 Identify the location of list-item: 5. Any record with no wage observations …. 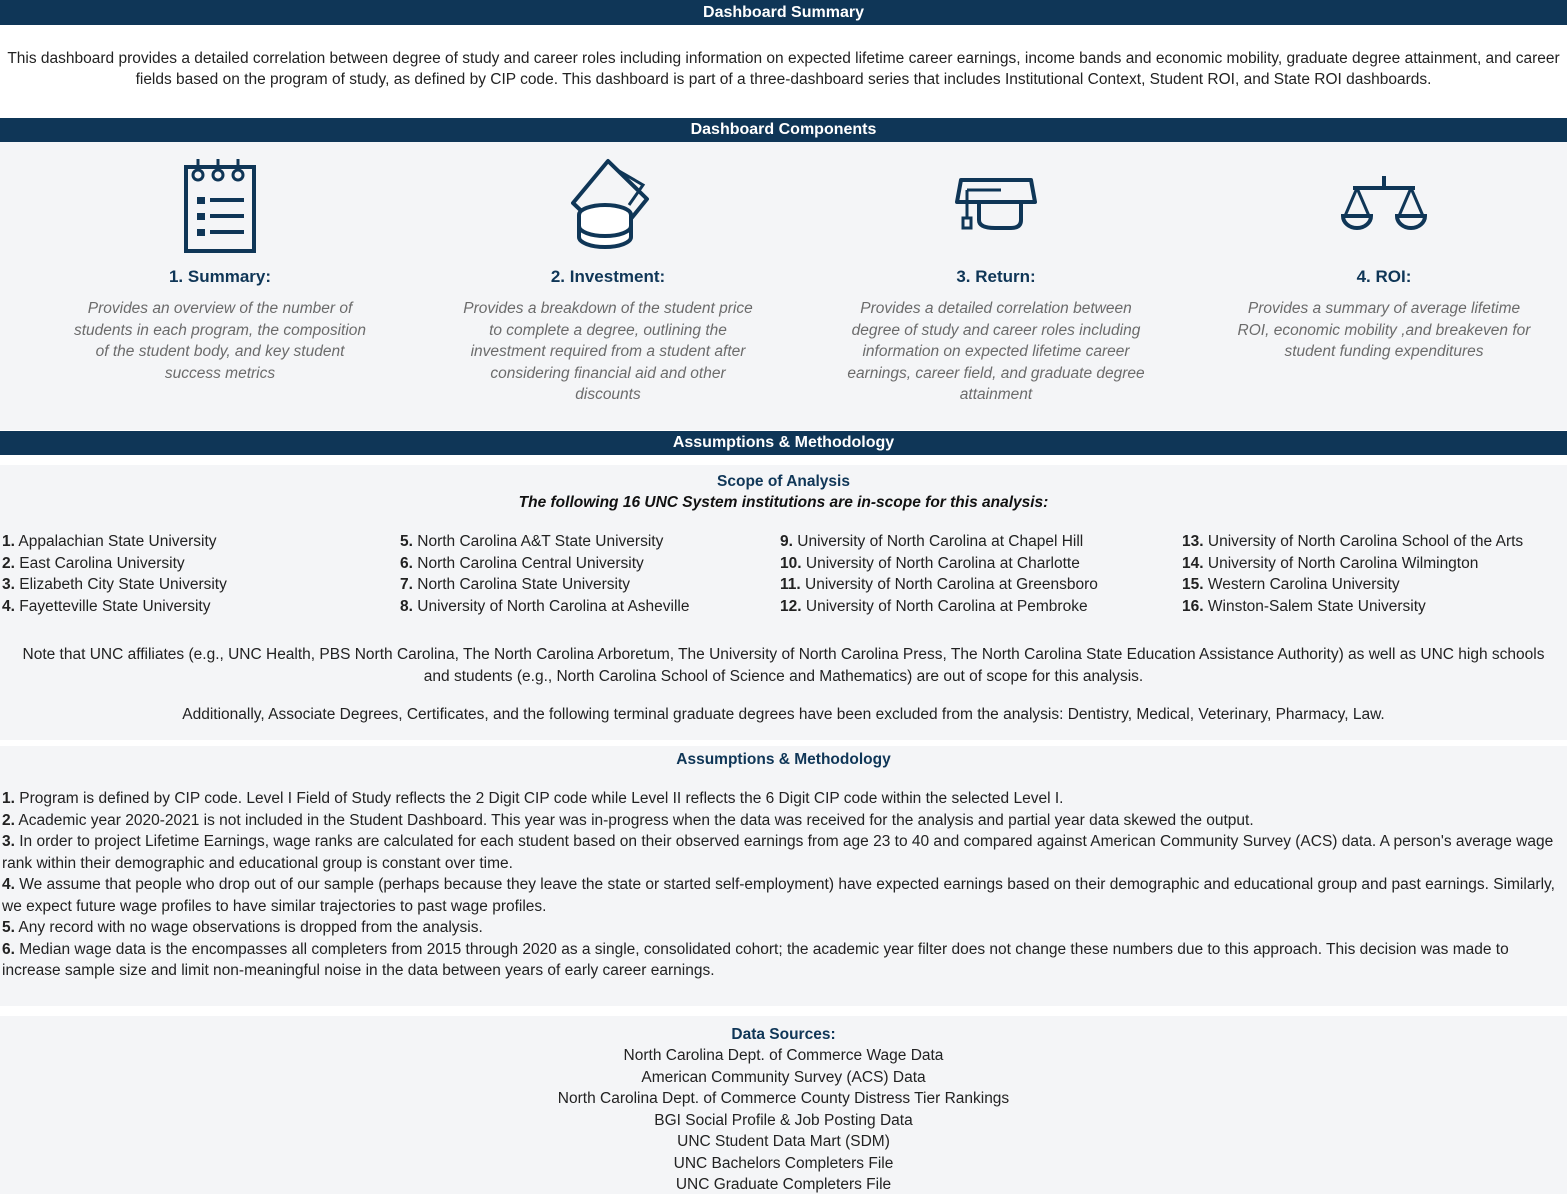
(242, 927).